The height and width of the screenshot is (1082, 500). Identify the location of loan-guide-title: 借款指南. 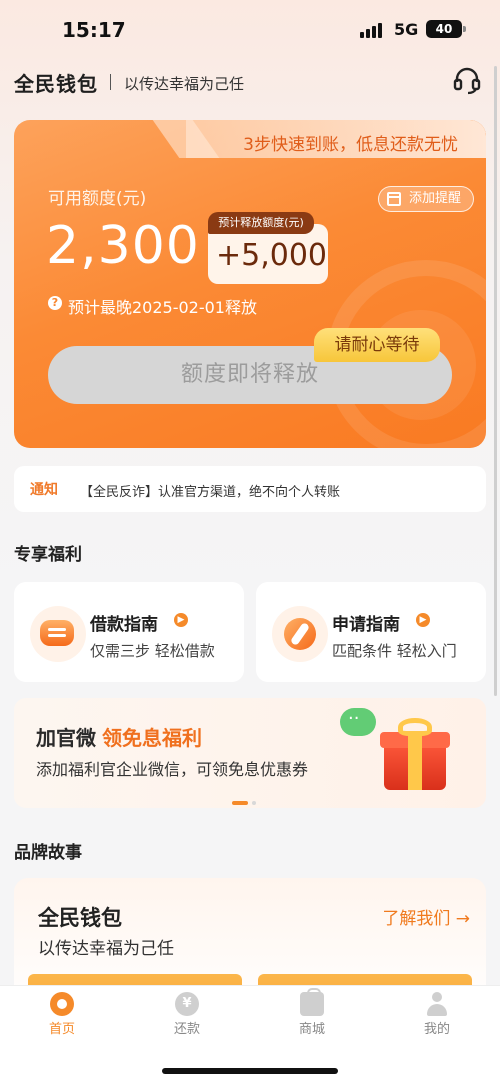
(124, 625).